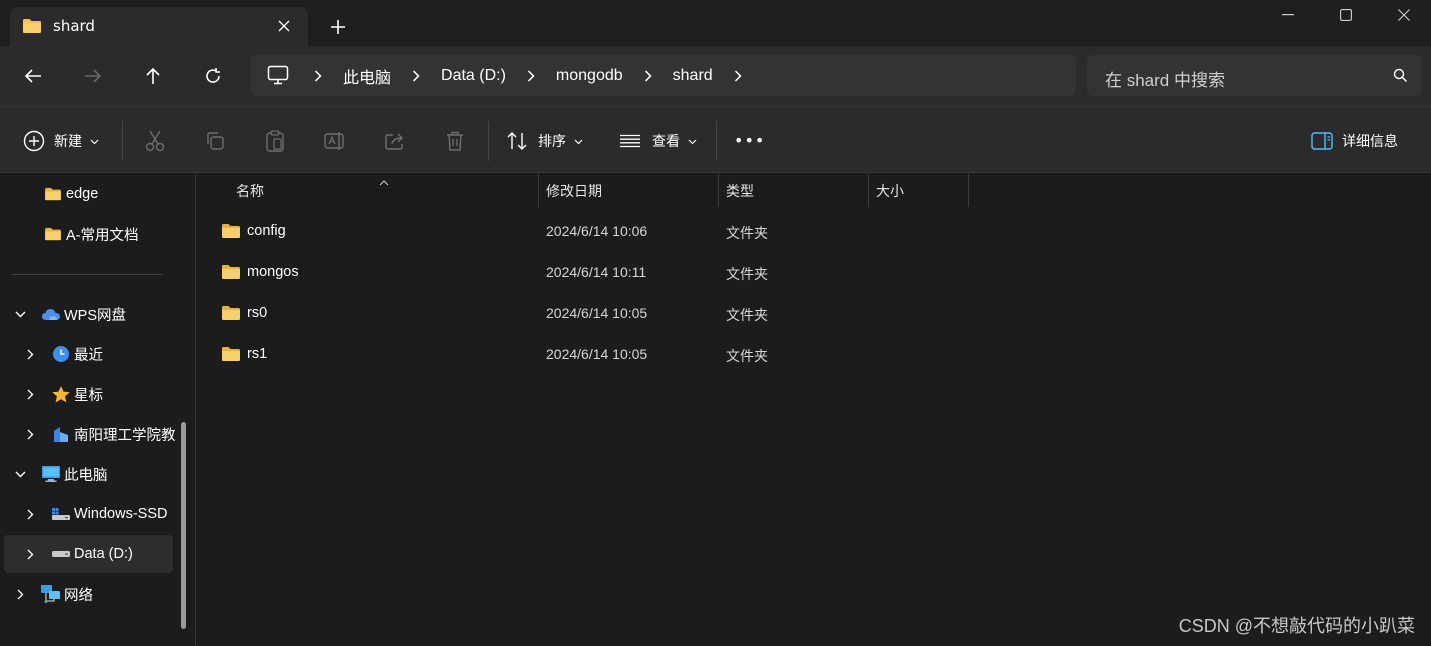 Image resolution: width=1431 pixels, height=646 pixels. I want to click on sort-ascending-icon, so click(384, 182).